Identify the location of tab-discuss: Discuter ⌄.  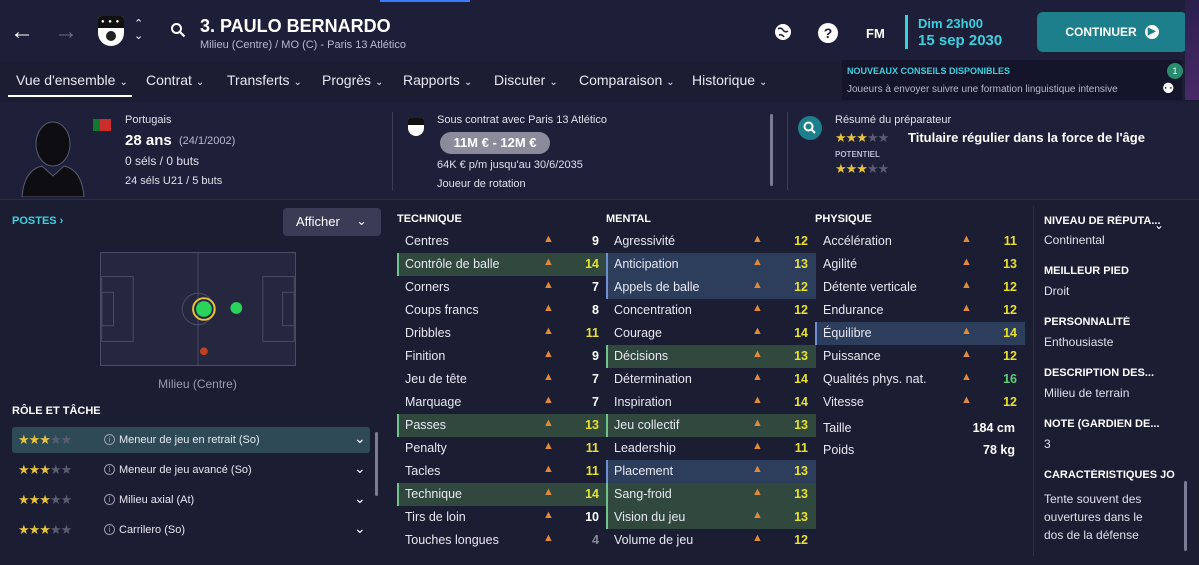
(526, 80).